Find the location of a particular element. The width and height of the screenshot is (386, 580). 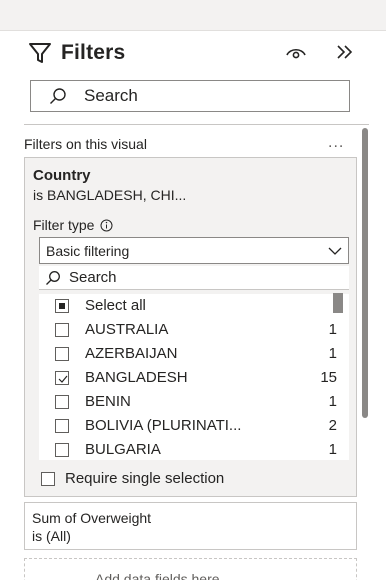

chevron-down-icon is located at coordinates (335, 251).